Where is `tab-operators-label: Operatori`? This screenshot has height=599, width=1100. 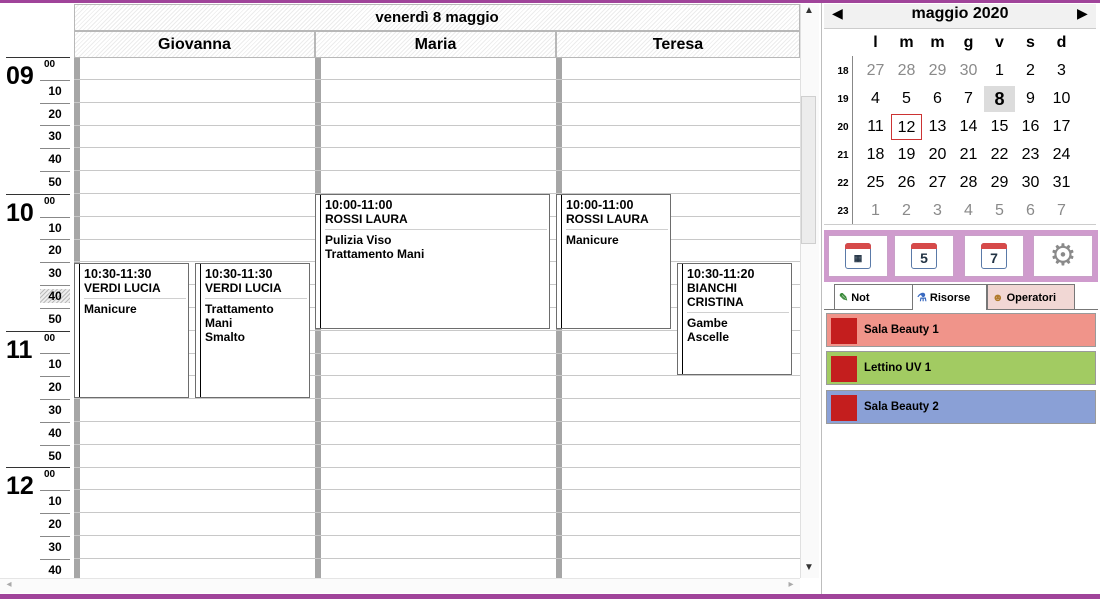
tab-operators-label: Operatori is located at coordinates (1031, 298).